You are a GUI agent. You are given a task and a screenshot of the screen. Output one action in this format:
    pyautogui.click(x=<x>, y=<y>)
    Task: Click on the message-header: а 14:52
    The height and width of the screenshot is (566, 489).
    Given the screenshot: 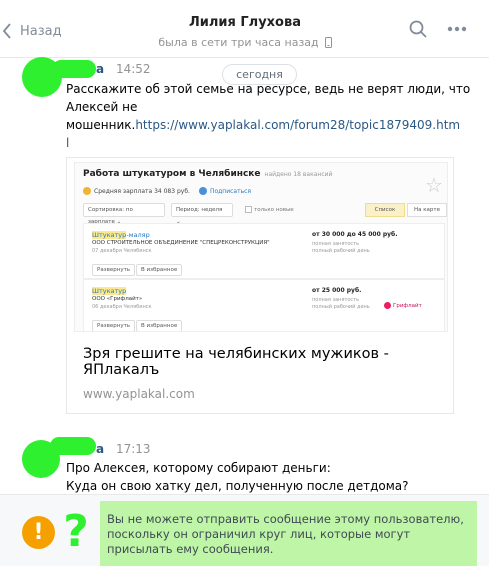 What is the action you would take?
    pyautogui.click(x=123, y=69)
    